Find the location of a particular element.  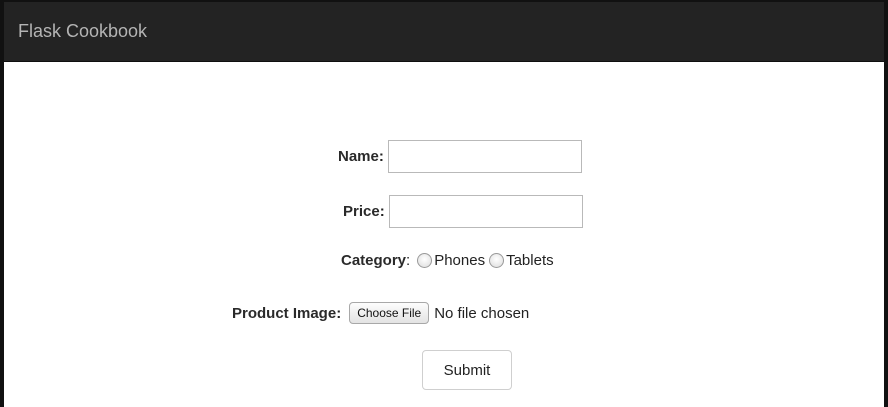

category-row: Category: Phones Tablets is located at coordinates (447, 260).